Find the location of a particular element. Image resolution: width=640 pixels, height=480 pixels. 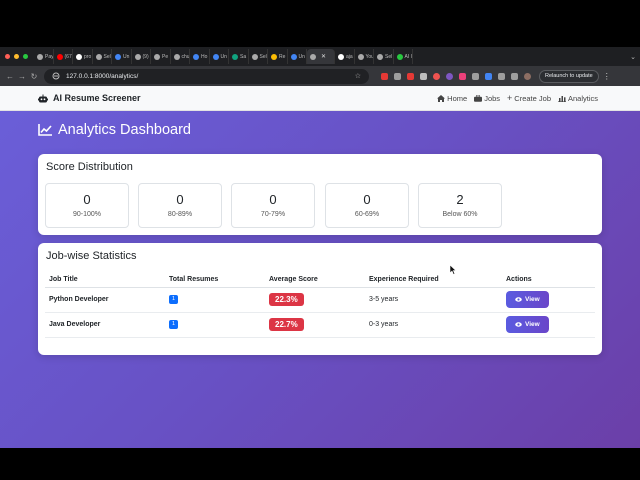

tab-label: (9) is located at coordinates (145, 56).